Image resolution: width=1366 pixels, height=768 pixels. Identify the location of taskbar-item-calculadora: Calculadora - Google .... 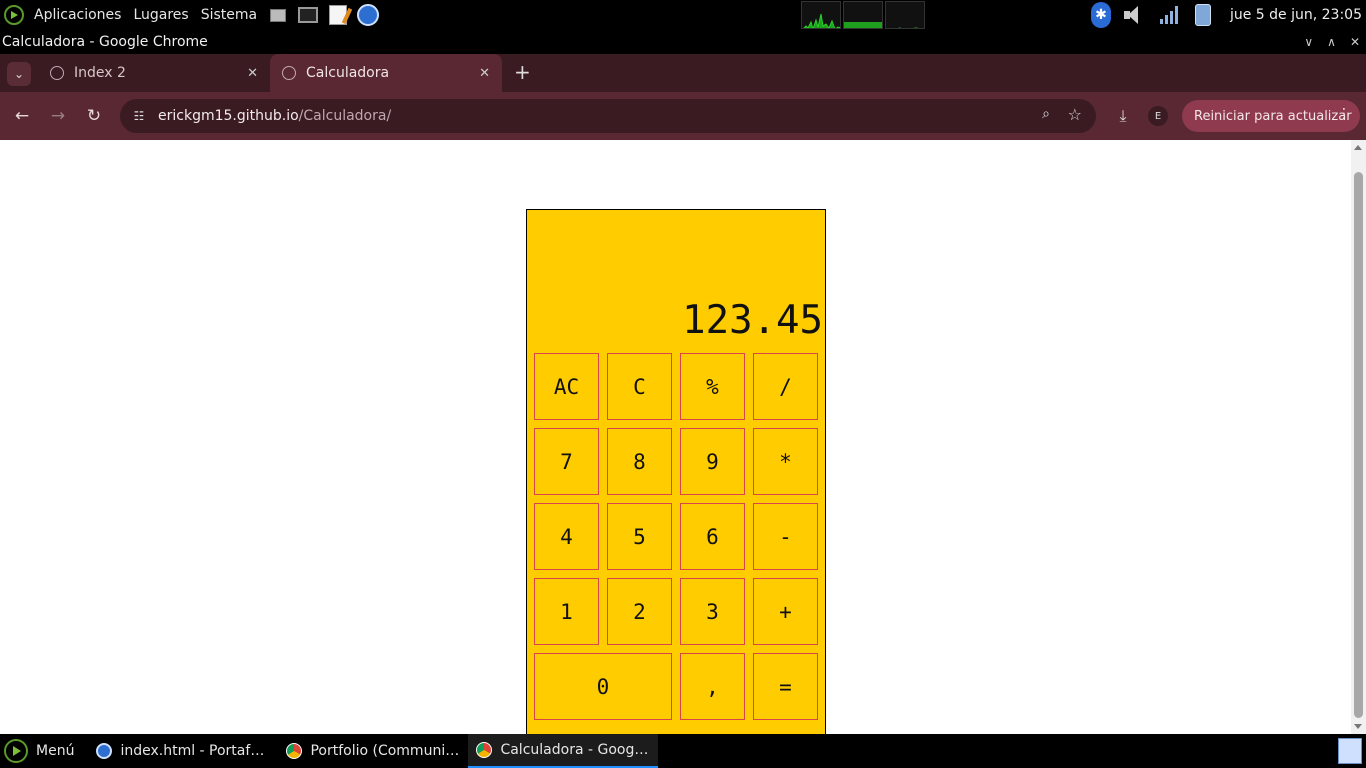
(563, 751).